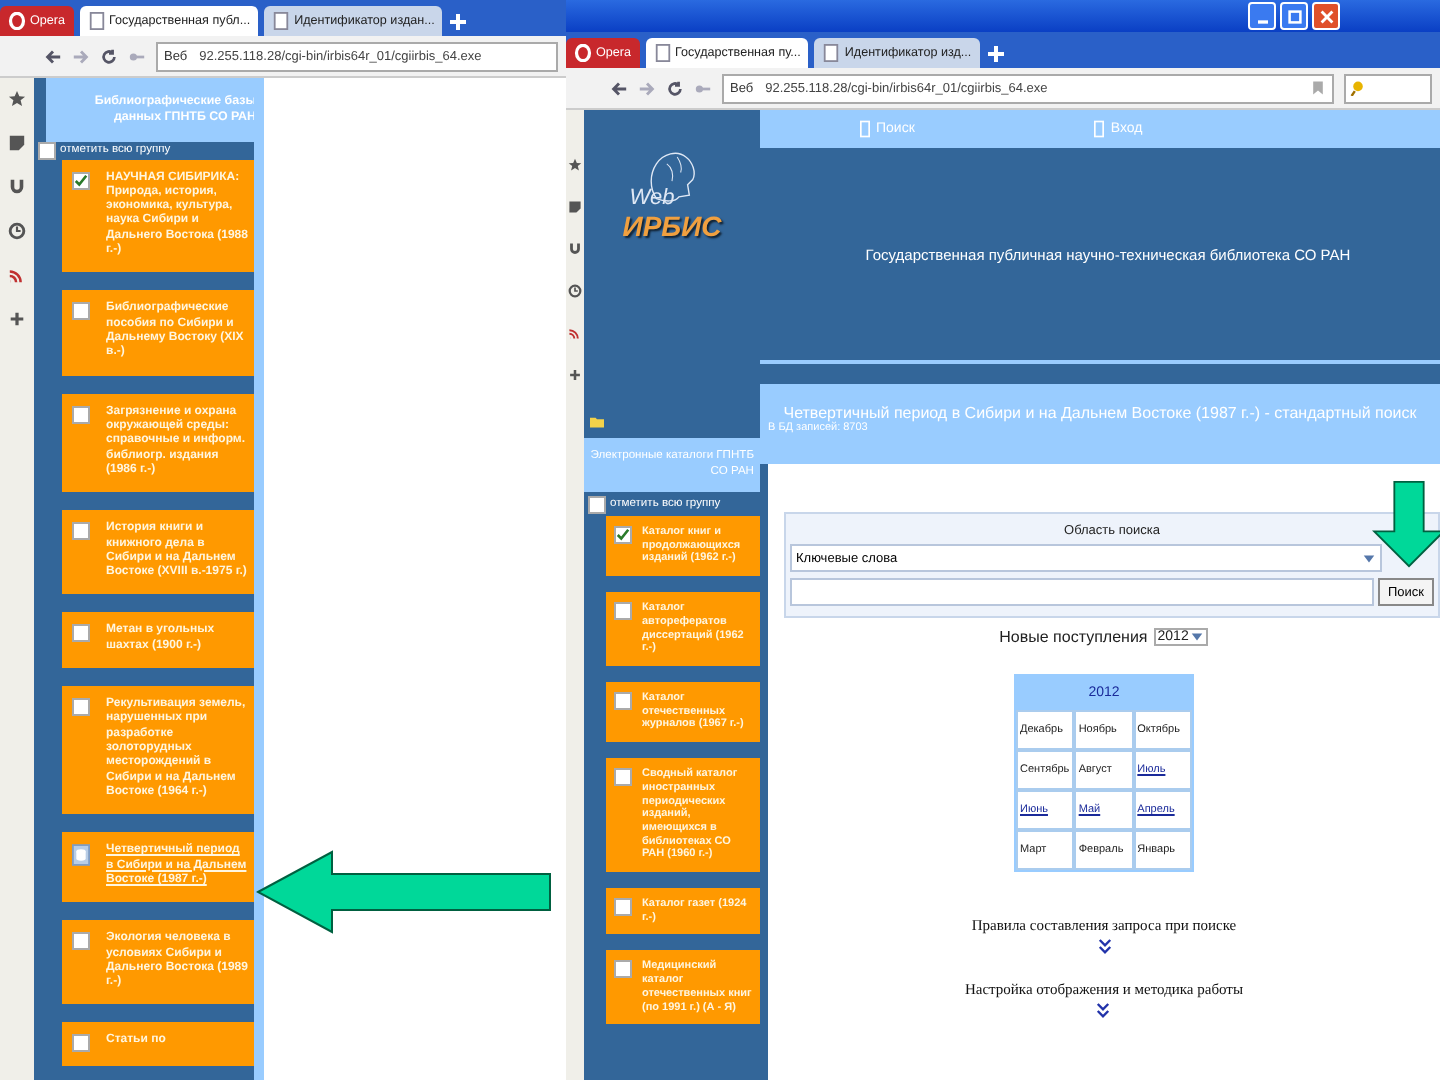 This screenshot has width=1440, height=1080. Describe the element at coordinates (1388, 88) in the screenshot. I see `search-field` at that location.